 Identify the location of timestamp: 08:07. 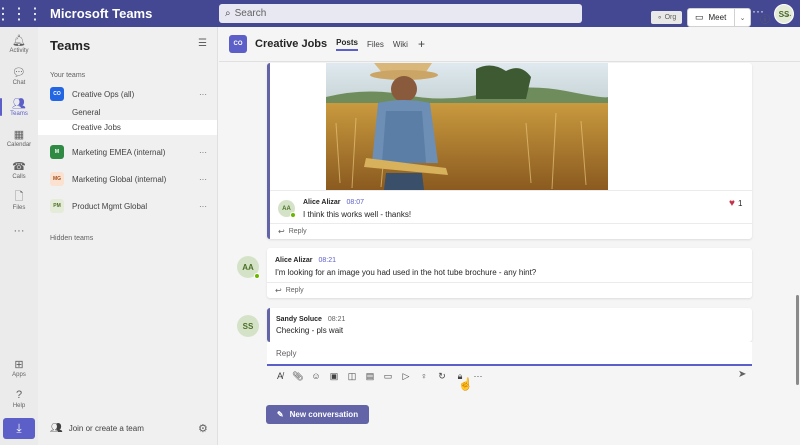
(355, 202).